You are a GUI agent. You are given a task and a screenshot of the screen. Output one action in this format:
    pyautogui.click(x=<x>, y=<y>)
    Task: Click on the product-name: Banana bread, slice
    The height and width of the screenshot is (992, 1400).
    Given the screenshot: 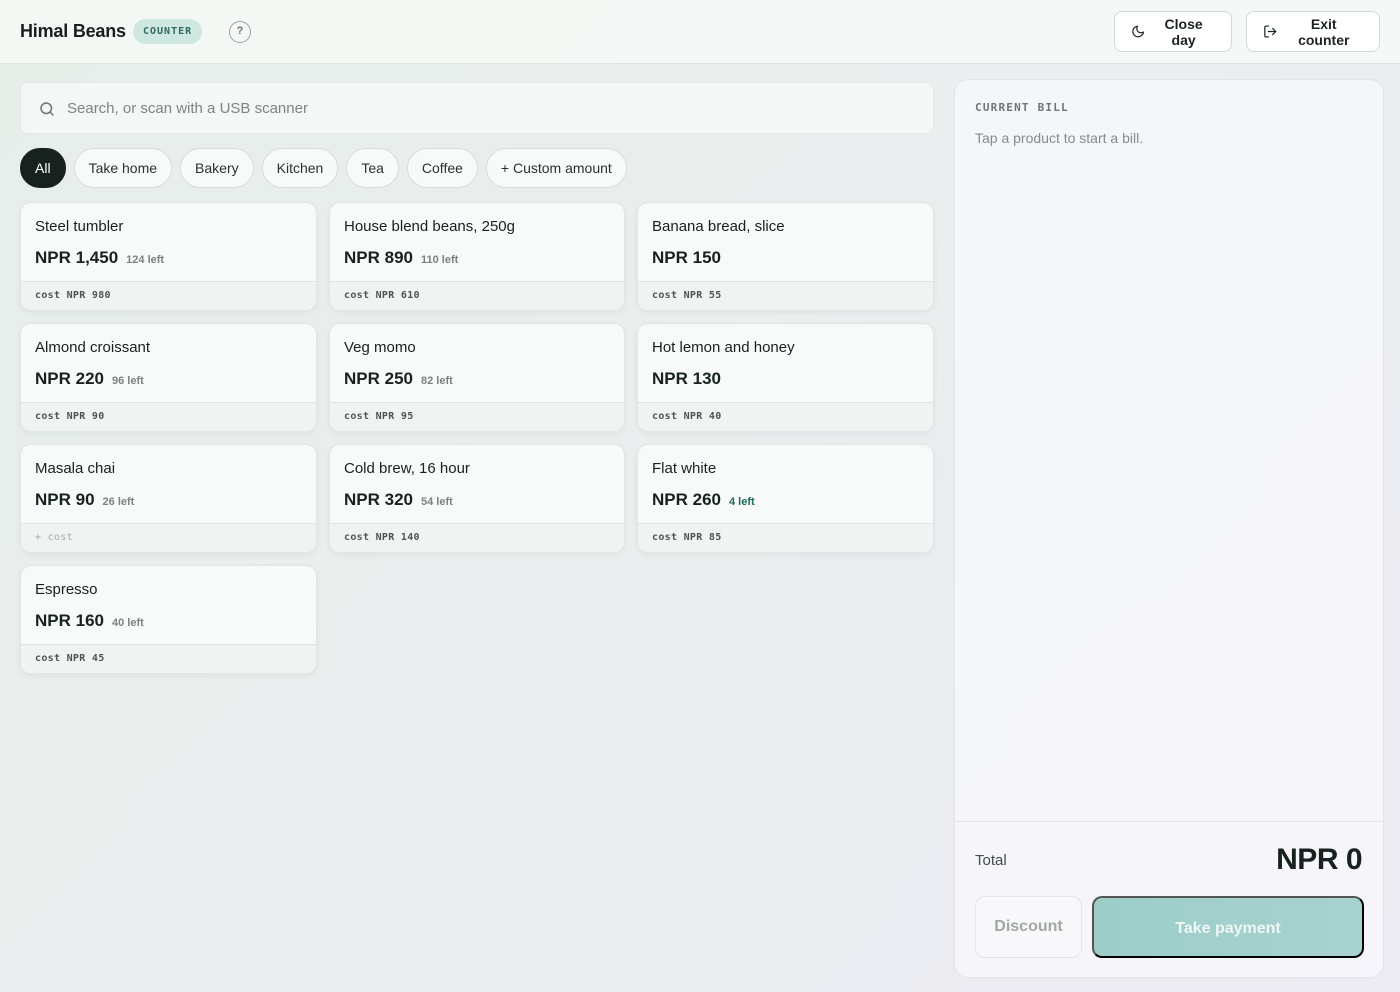 What is the action you would take?
    pyautogui.click(x=718, y=226)
    